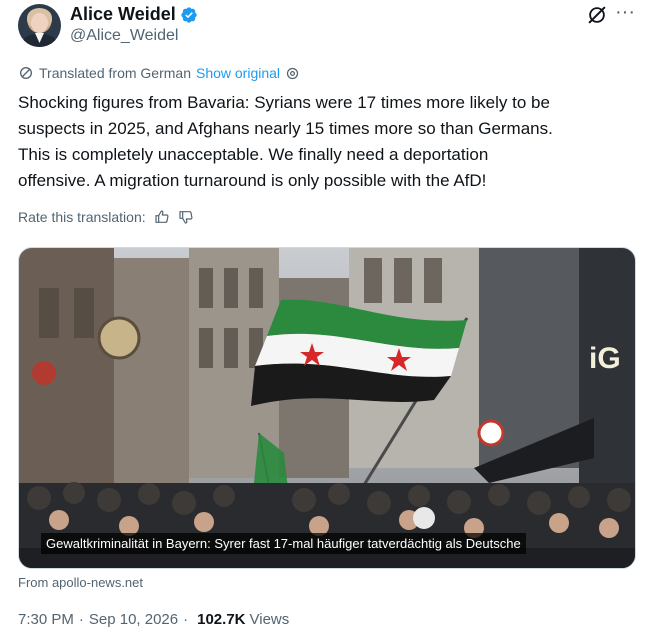 The width and height of the screenshot is (654, 640). I want to click on link-source: From apollo-news.net, so click(80, 582).